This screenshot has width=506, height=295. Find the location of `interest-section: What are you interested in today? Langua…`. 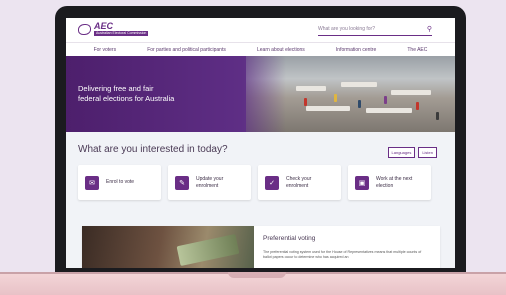

interest-section: What are you interested in today? Langua… is located at coordinates (260, 145).